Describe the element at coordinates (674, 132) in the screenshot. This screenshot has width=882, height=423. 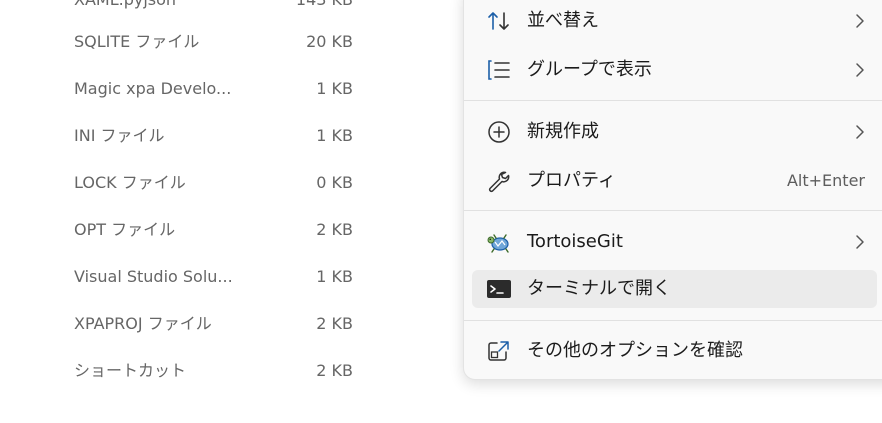
I see `menu-item-new: 新規作成` at that location.